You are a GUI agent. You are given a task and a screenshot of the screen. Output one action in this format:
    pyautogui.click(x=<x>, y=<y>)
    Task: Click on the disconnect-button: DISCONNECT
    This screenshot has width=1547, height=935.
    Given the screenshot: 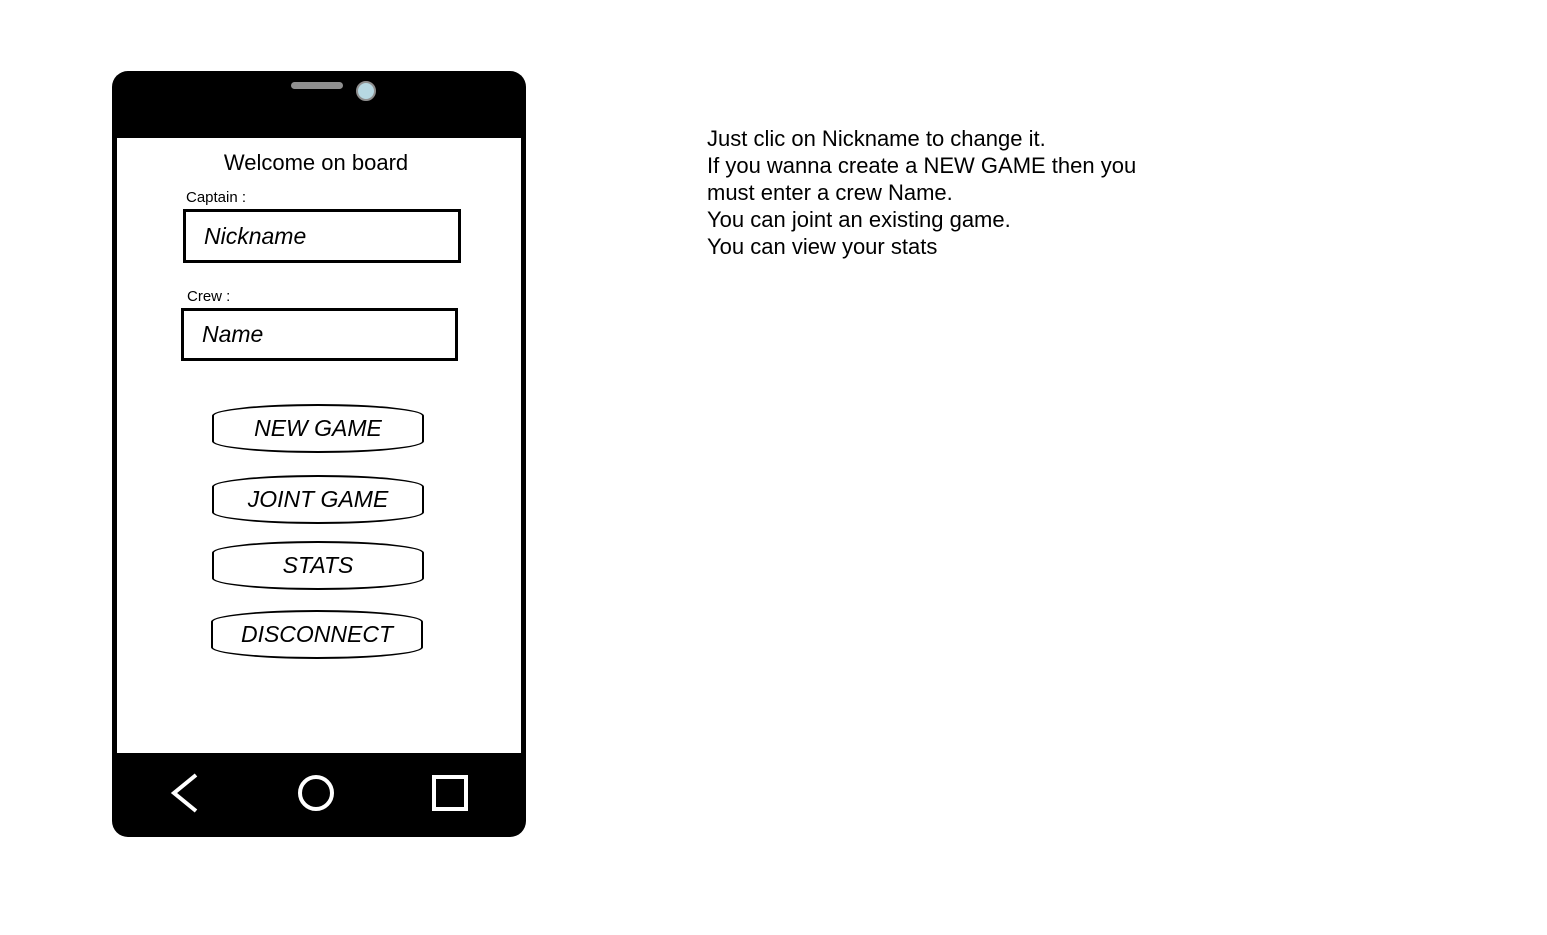 What is the action you would take?
    pyautogui.click(x=317, y=634)
    